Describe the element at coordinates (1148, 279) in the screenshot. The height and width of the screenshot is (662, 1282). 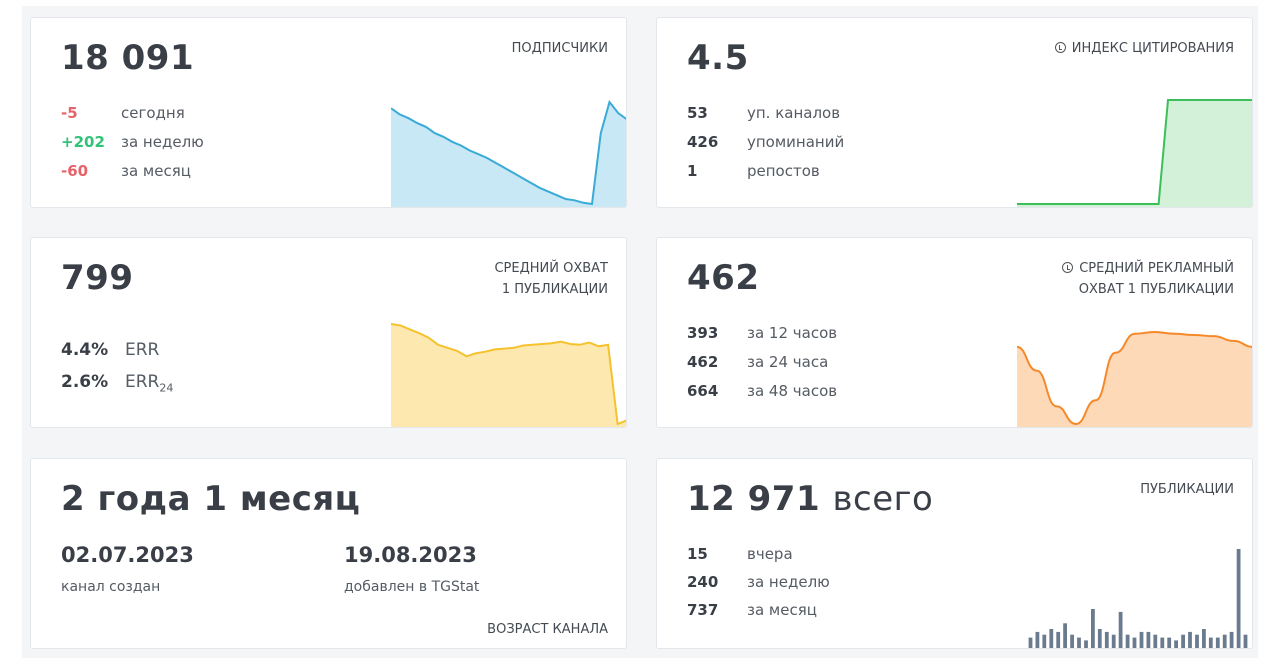
I see `ad-reach-label: СРЕДНИЙ РЕКЛАМНЫЙ ОХВАТ 1 ПУБЛИКАЦИИ` at that location.